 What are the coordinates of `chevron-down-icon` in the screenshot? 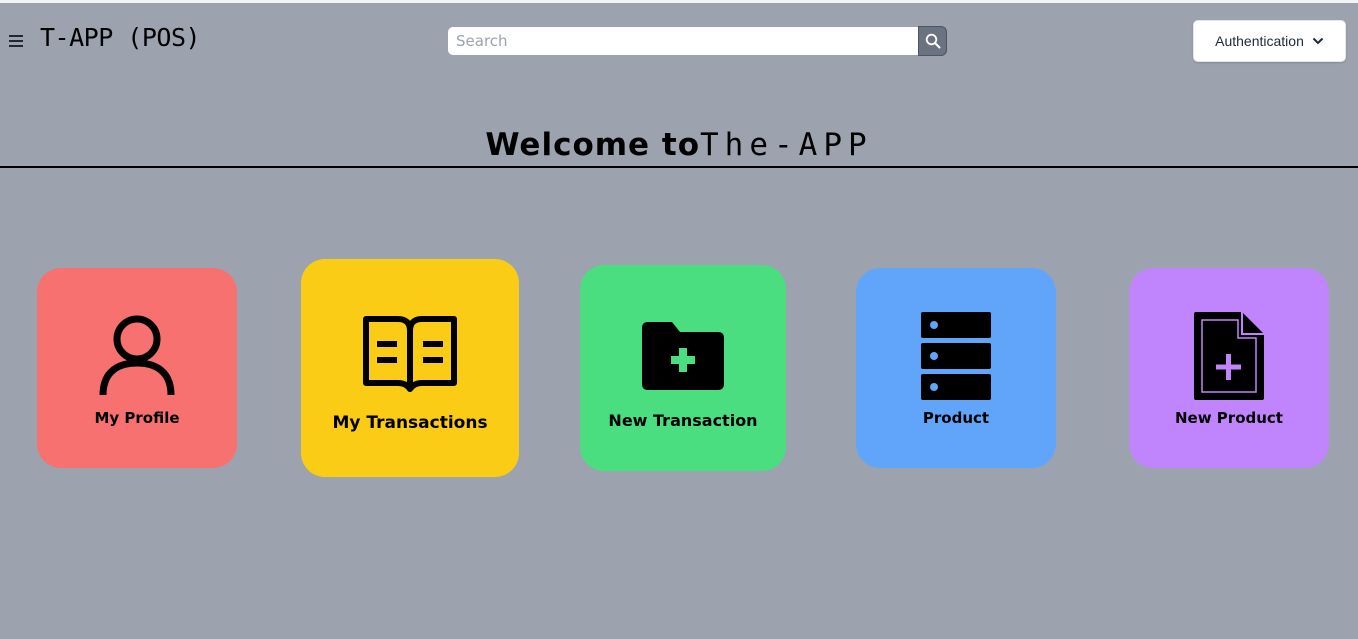 It's located at (1318, 41).